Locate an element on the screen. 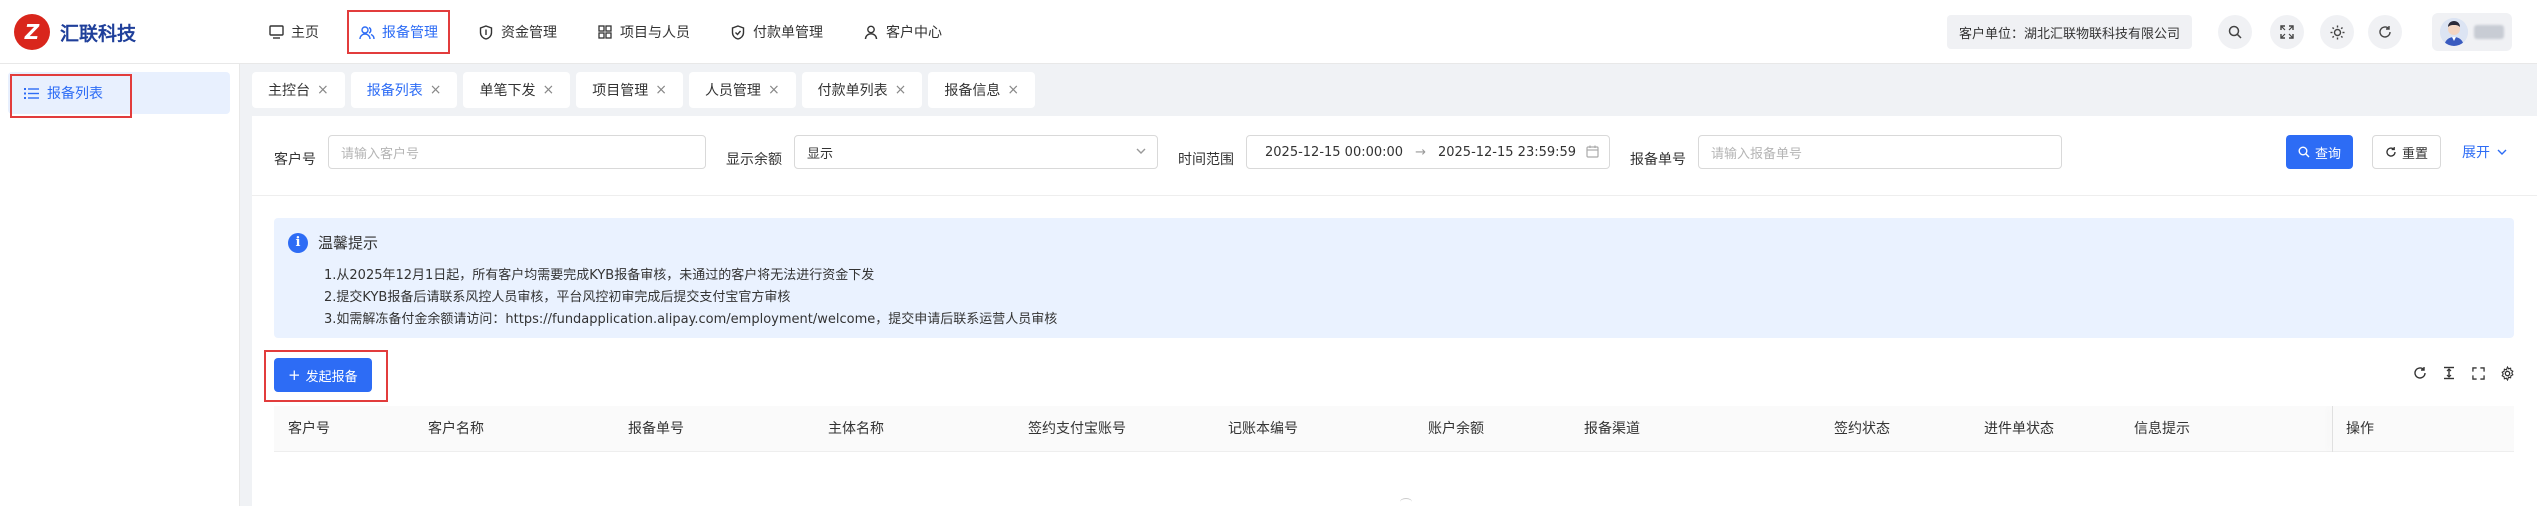 This screenshot has width=2537, height=506. main-nav: 主页 报备管理 资金管理 项目与人员 付款单管理 客户中心 is located at coordinates (605, 32).